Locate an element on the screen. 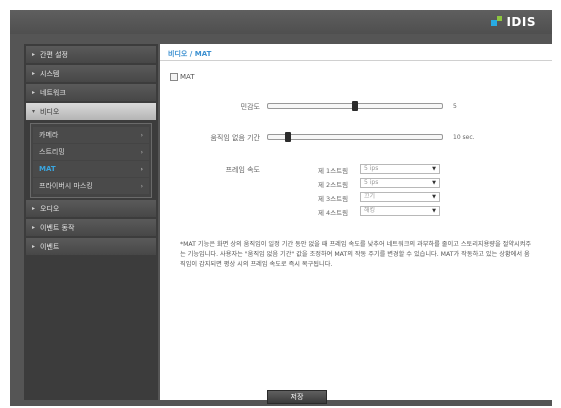  sensitivity-value: 5 is located at coordinates (455, 106).